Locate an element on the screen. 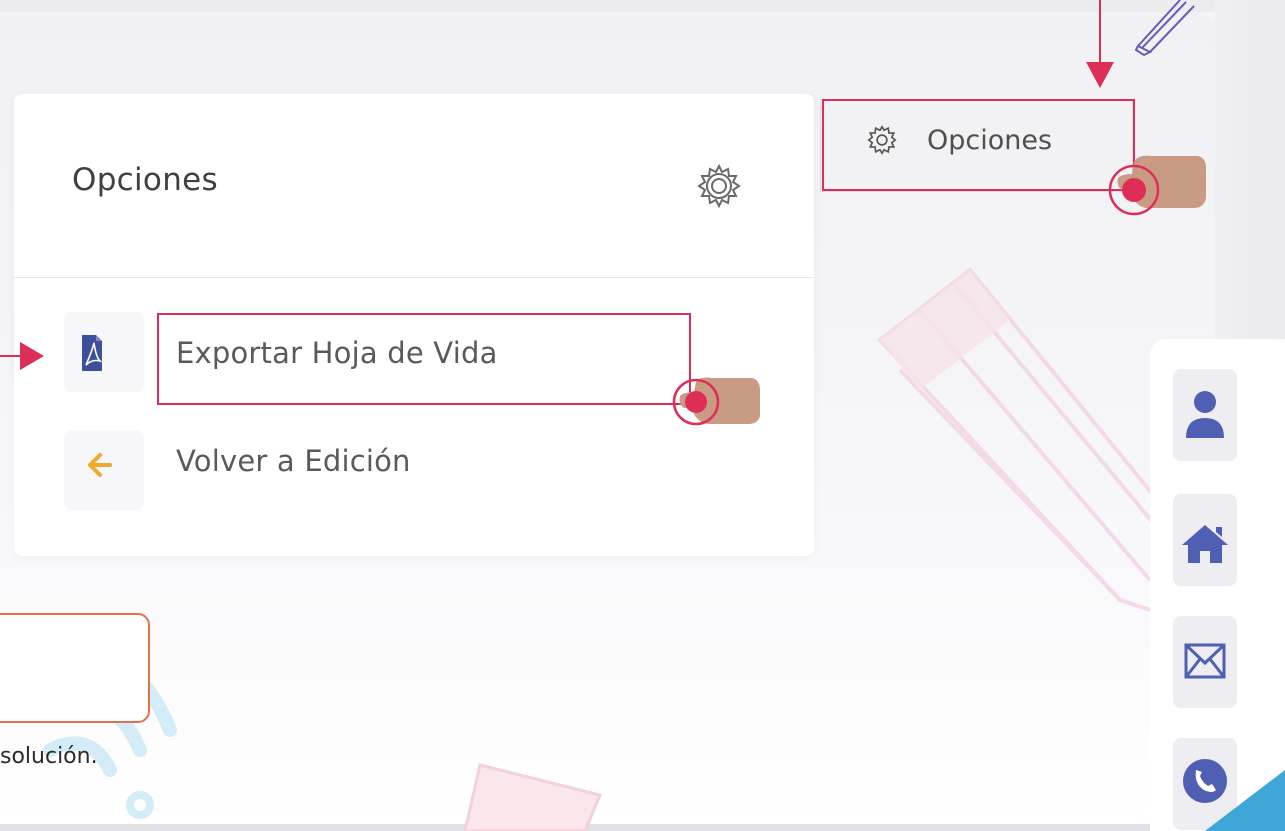 The height and width of the screenshot is (831, 1285). arrow-right-icon is located at coordinates (22, 356).